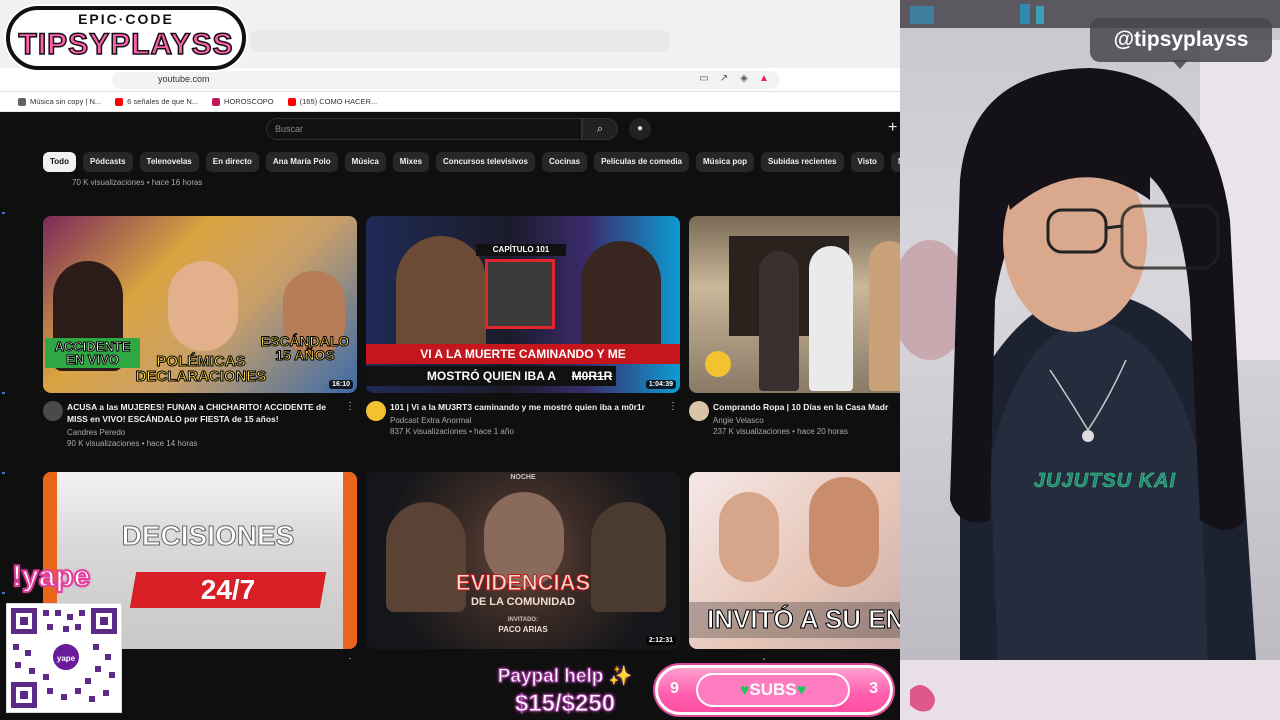  What do you see at coordinates (725, 162) in the screenshot?
I see `filter-chip: Música pop` at bounding box center [725, 162].